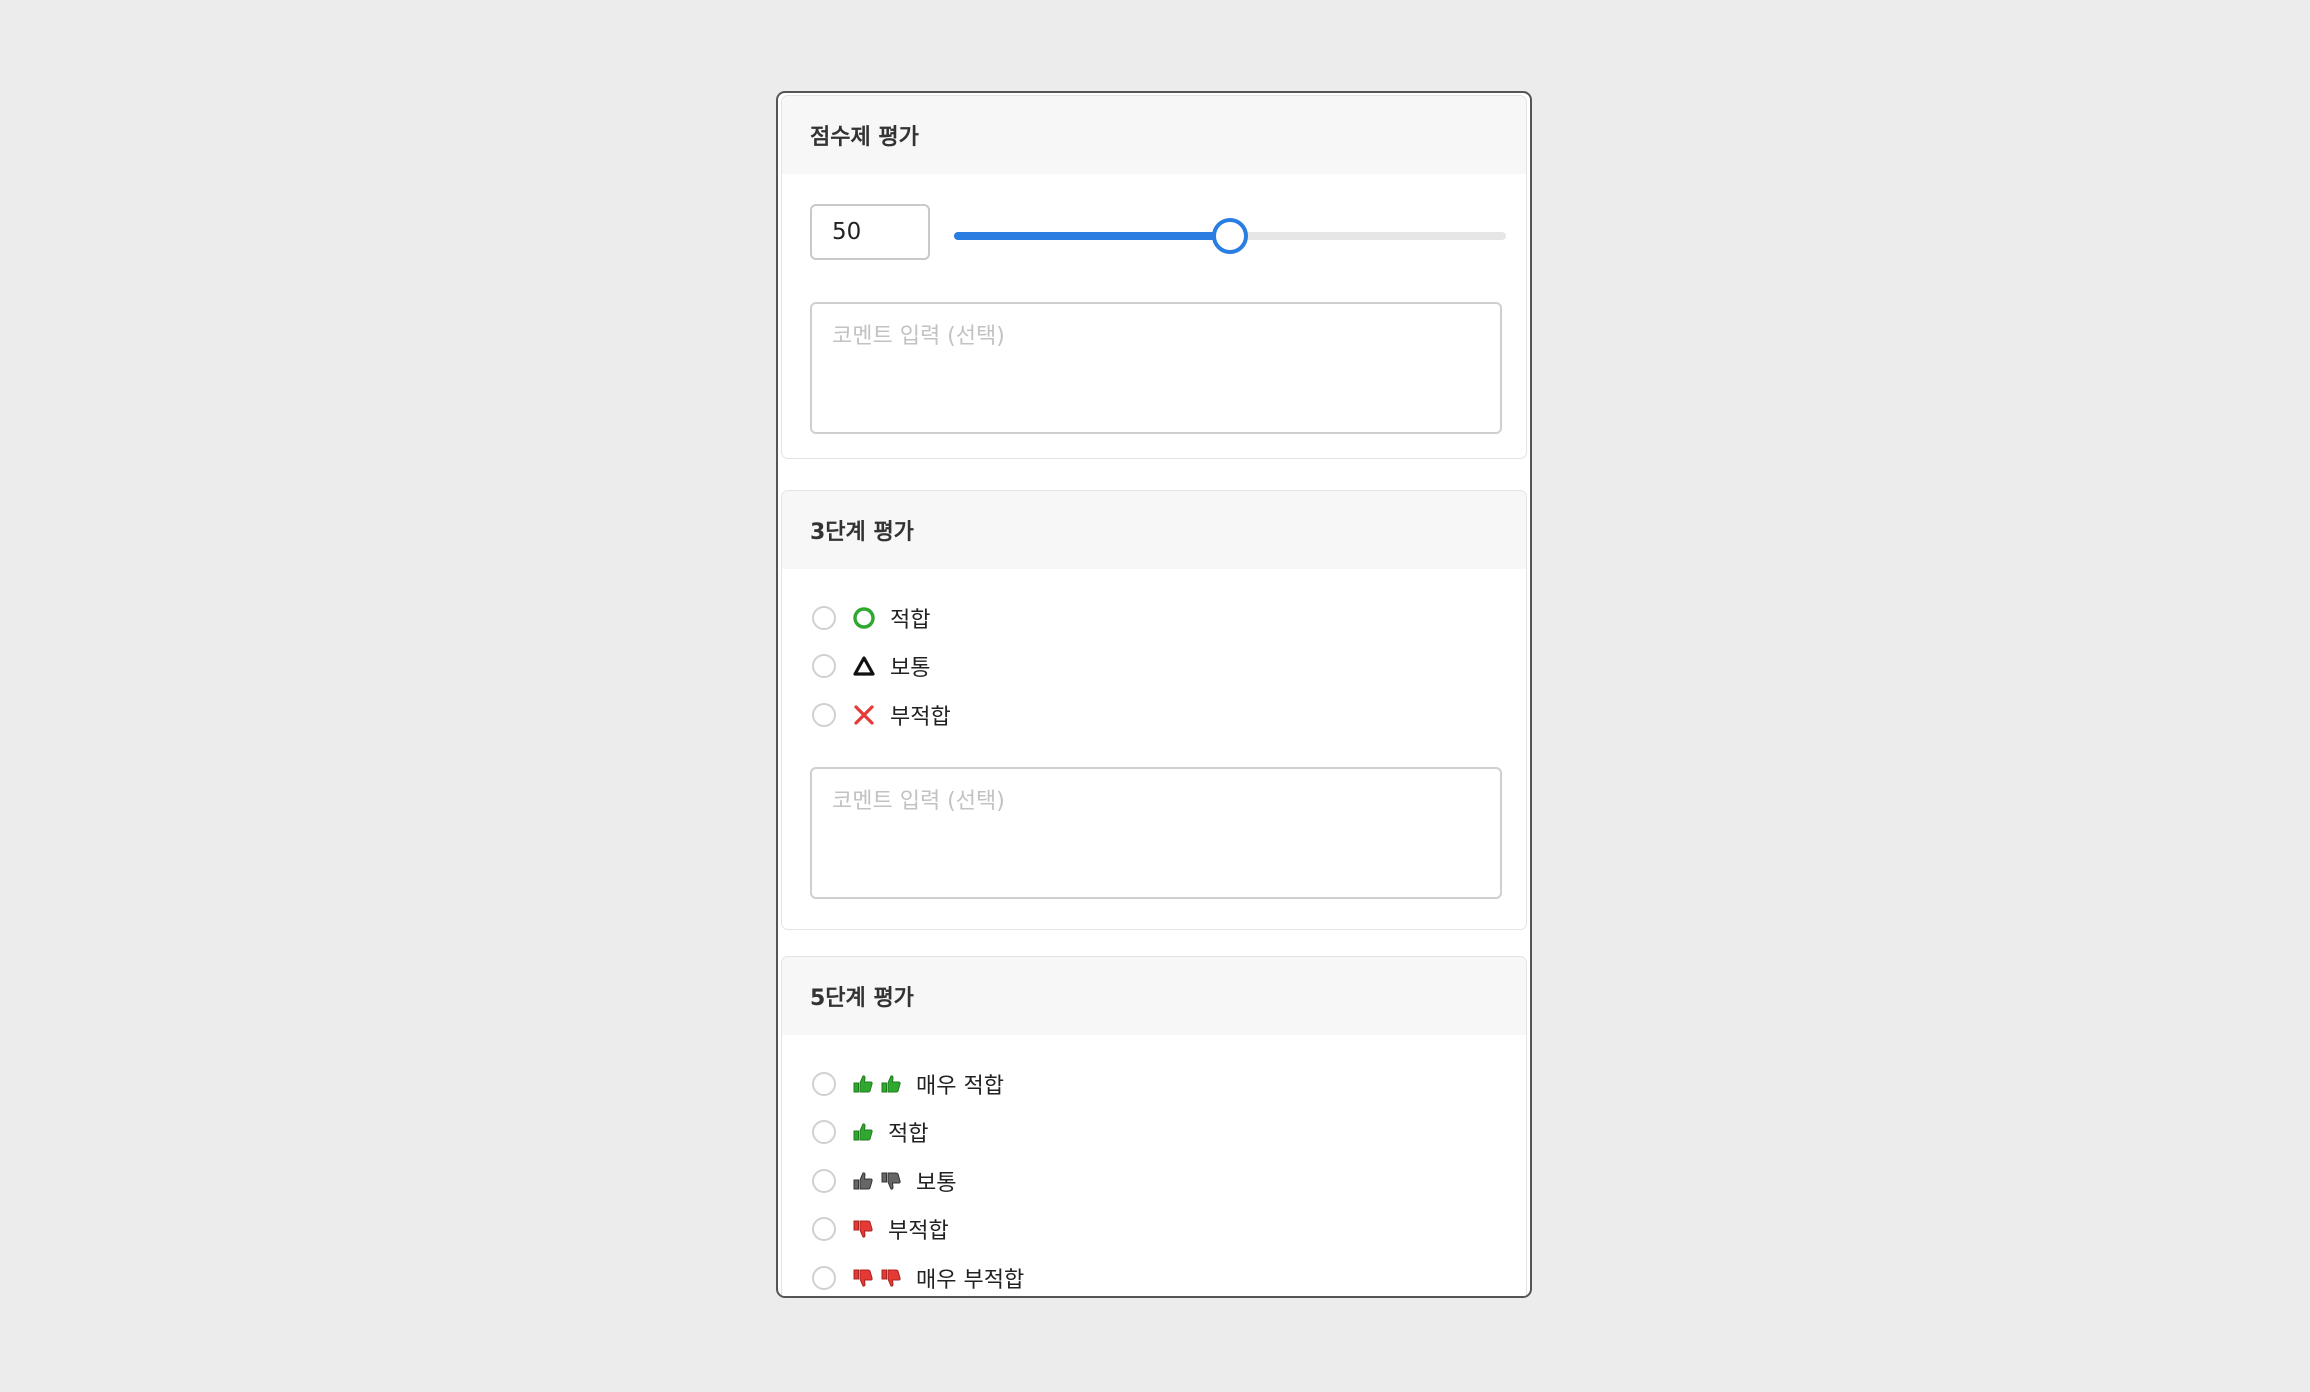 This screenshot has width=2310, height=1392. I want to click on x-icon, so click(864, 715).